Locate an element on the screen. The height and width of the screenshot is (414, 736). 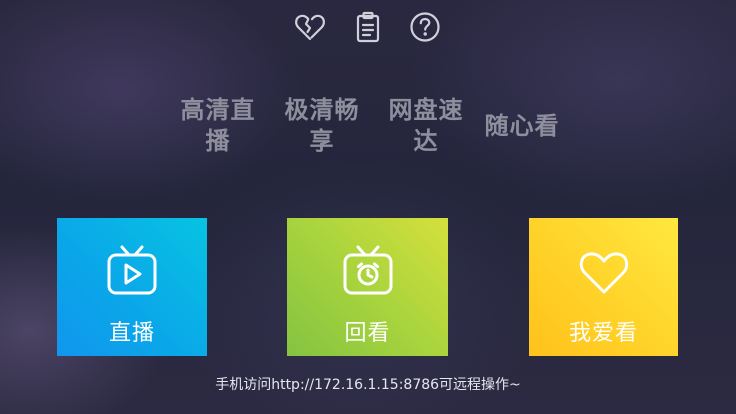
top-toolbar is located at coordinates (368, 28).